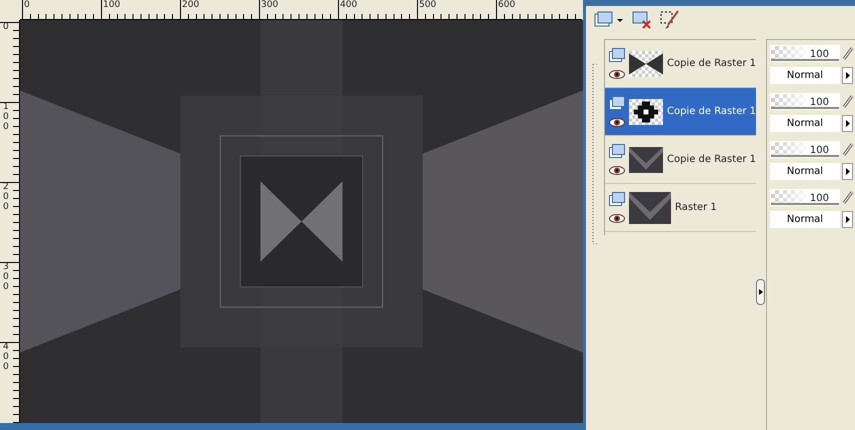 Image resolution: width=855 pixels, height=430 pixels. Describe the element at coordinates (609, 20) in the screenshot. I see `new-layer-button` at that location.